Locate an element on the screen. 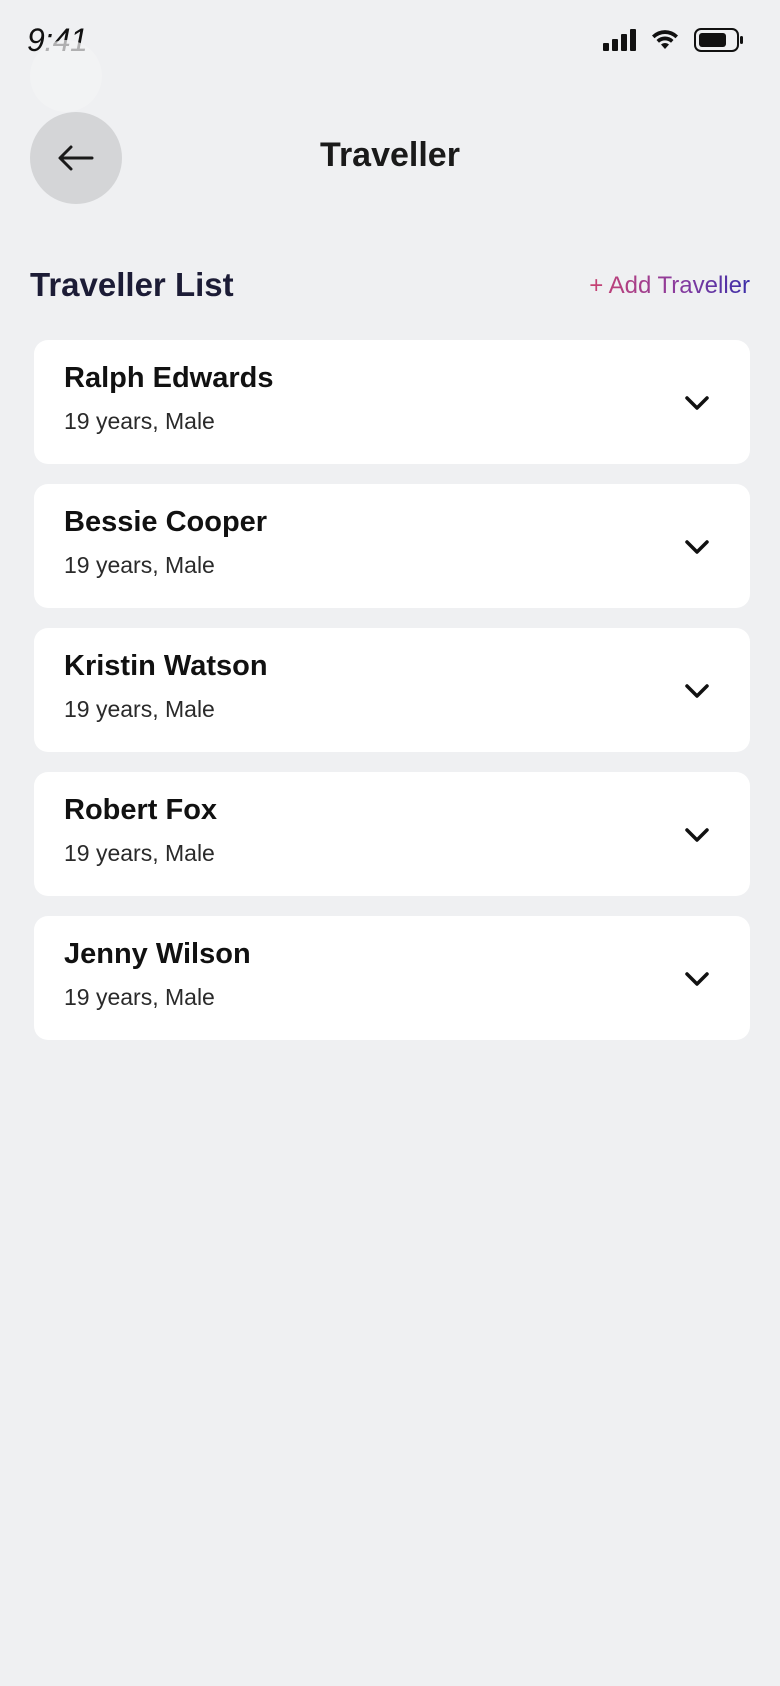 This screenshot has width=780, height=1686. traveller-name: Ralph Edwards is located at coordinates (169, 378).